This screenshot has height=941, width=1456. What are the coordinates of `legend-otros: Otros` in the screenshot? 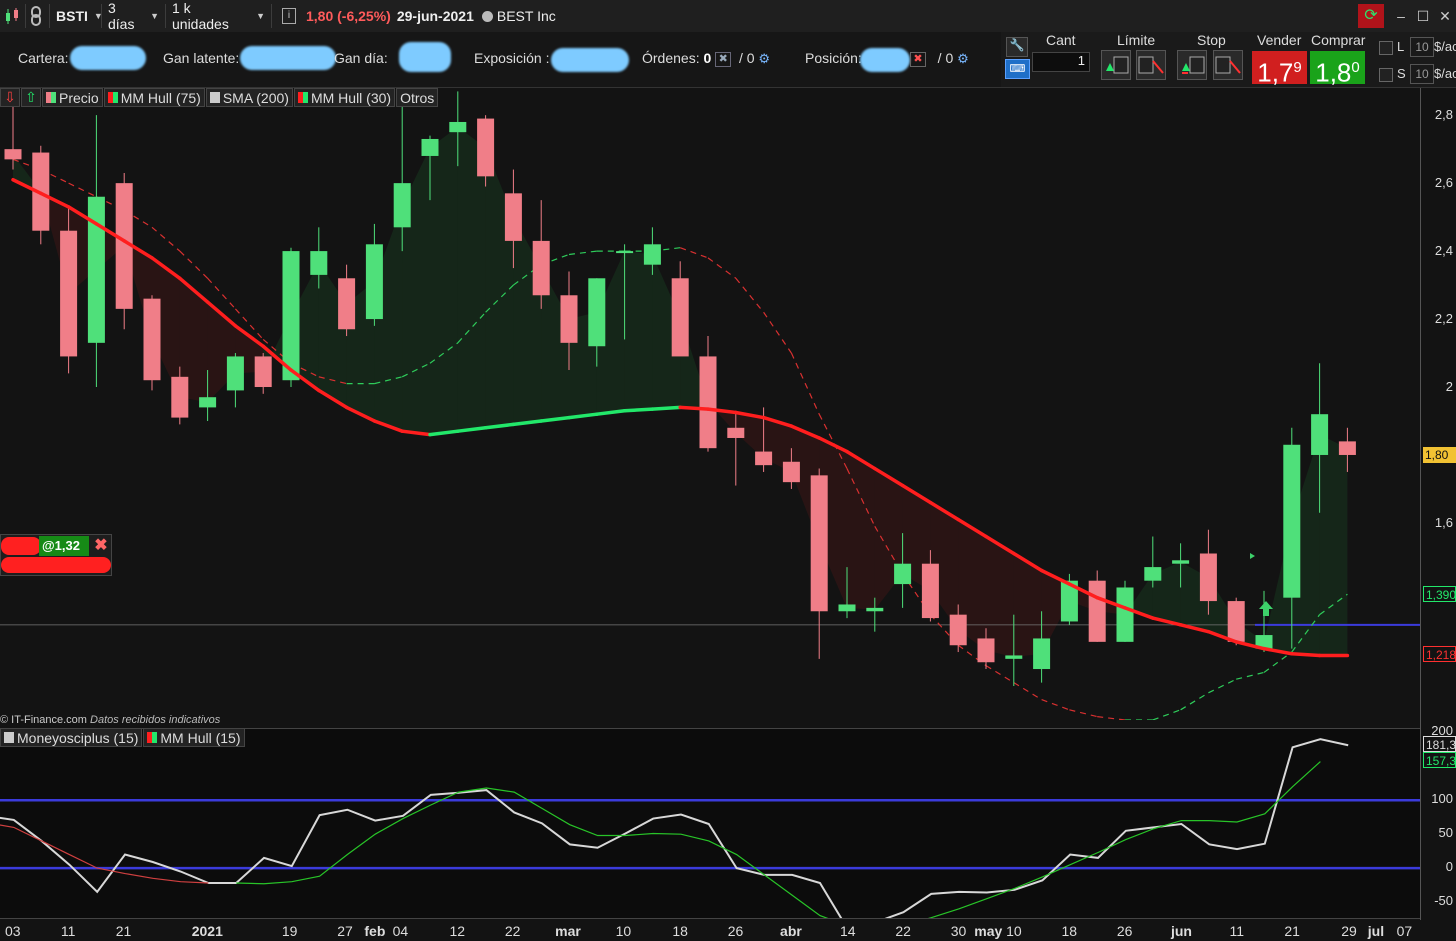 It's located at (417, 97).